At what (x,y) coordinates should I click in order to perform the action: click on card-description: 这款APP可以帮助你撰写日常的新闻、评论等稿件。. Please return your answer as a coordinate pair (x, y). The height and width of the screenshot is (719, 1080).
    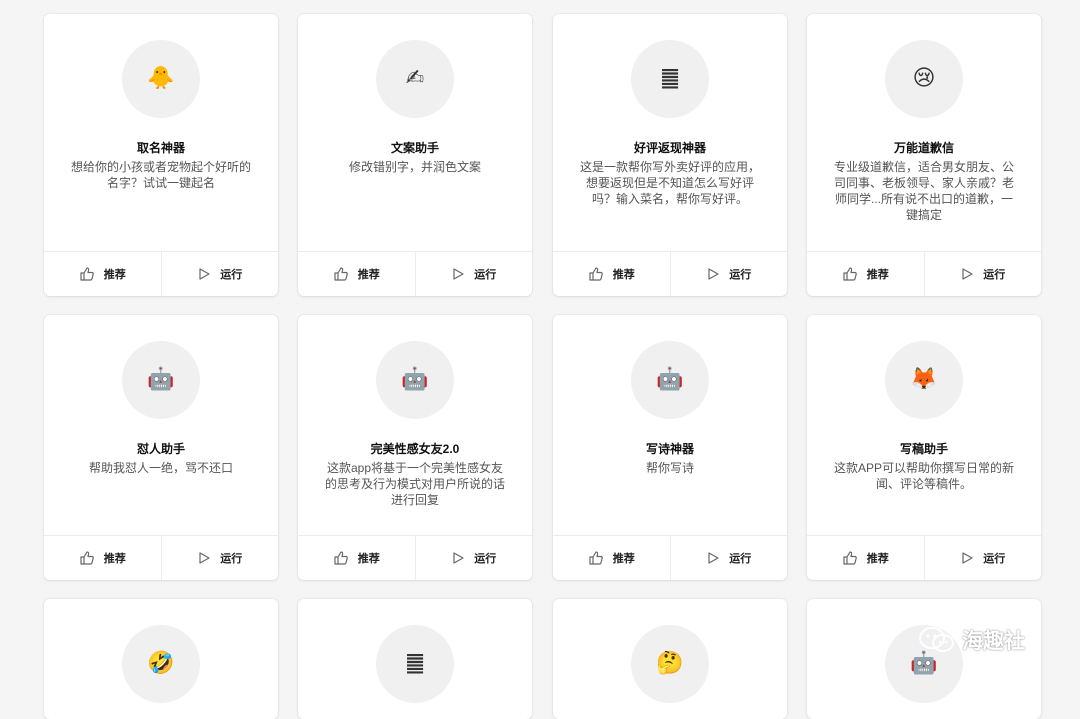
    Looking at the image, I should click on (923, 476).